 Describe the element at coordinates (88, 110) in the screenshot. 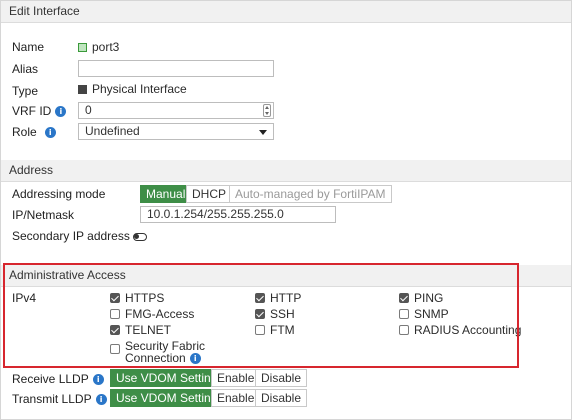

I see `vrf-id-value: 0` at that location.